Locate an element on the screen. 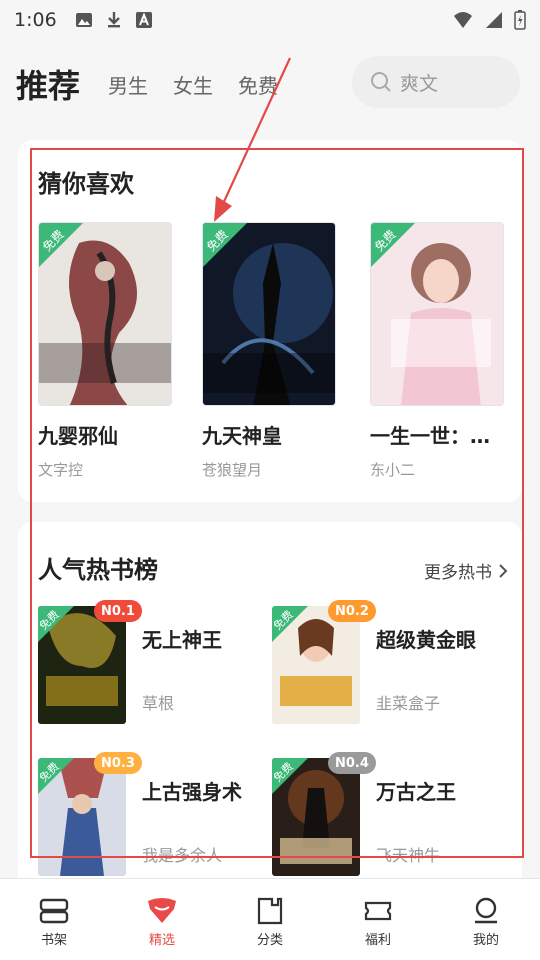 The width and height of the screenshot is (540, 960). featured-icon is located at coordinates (162, 910).